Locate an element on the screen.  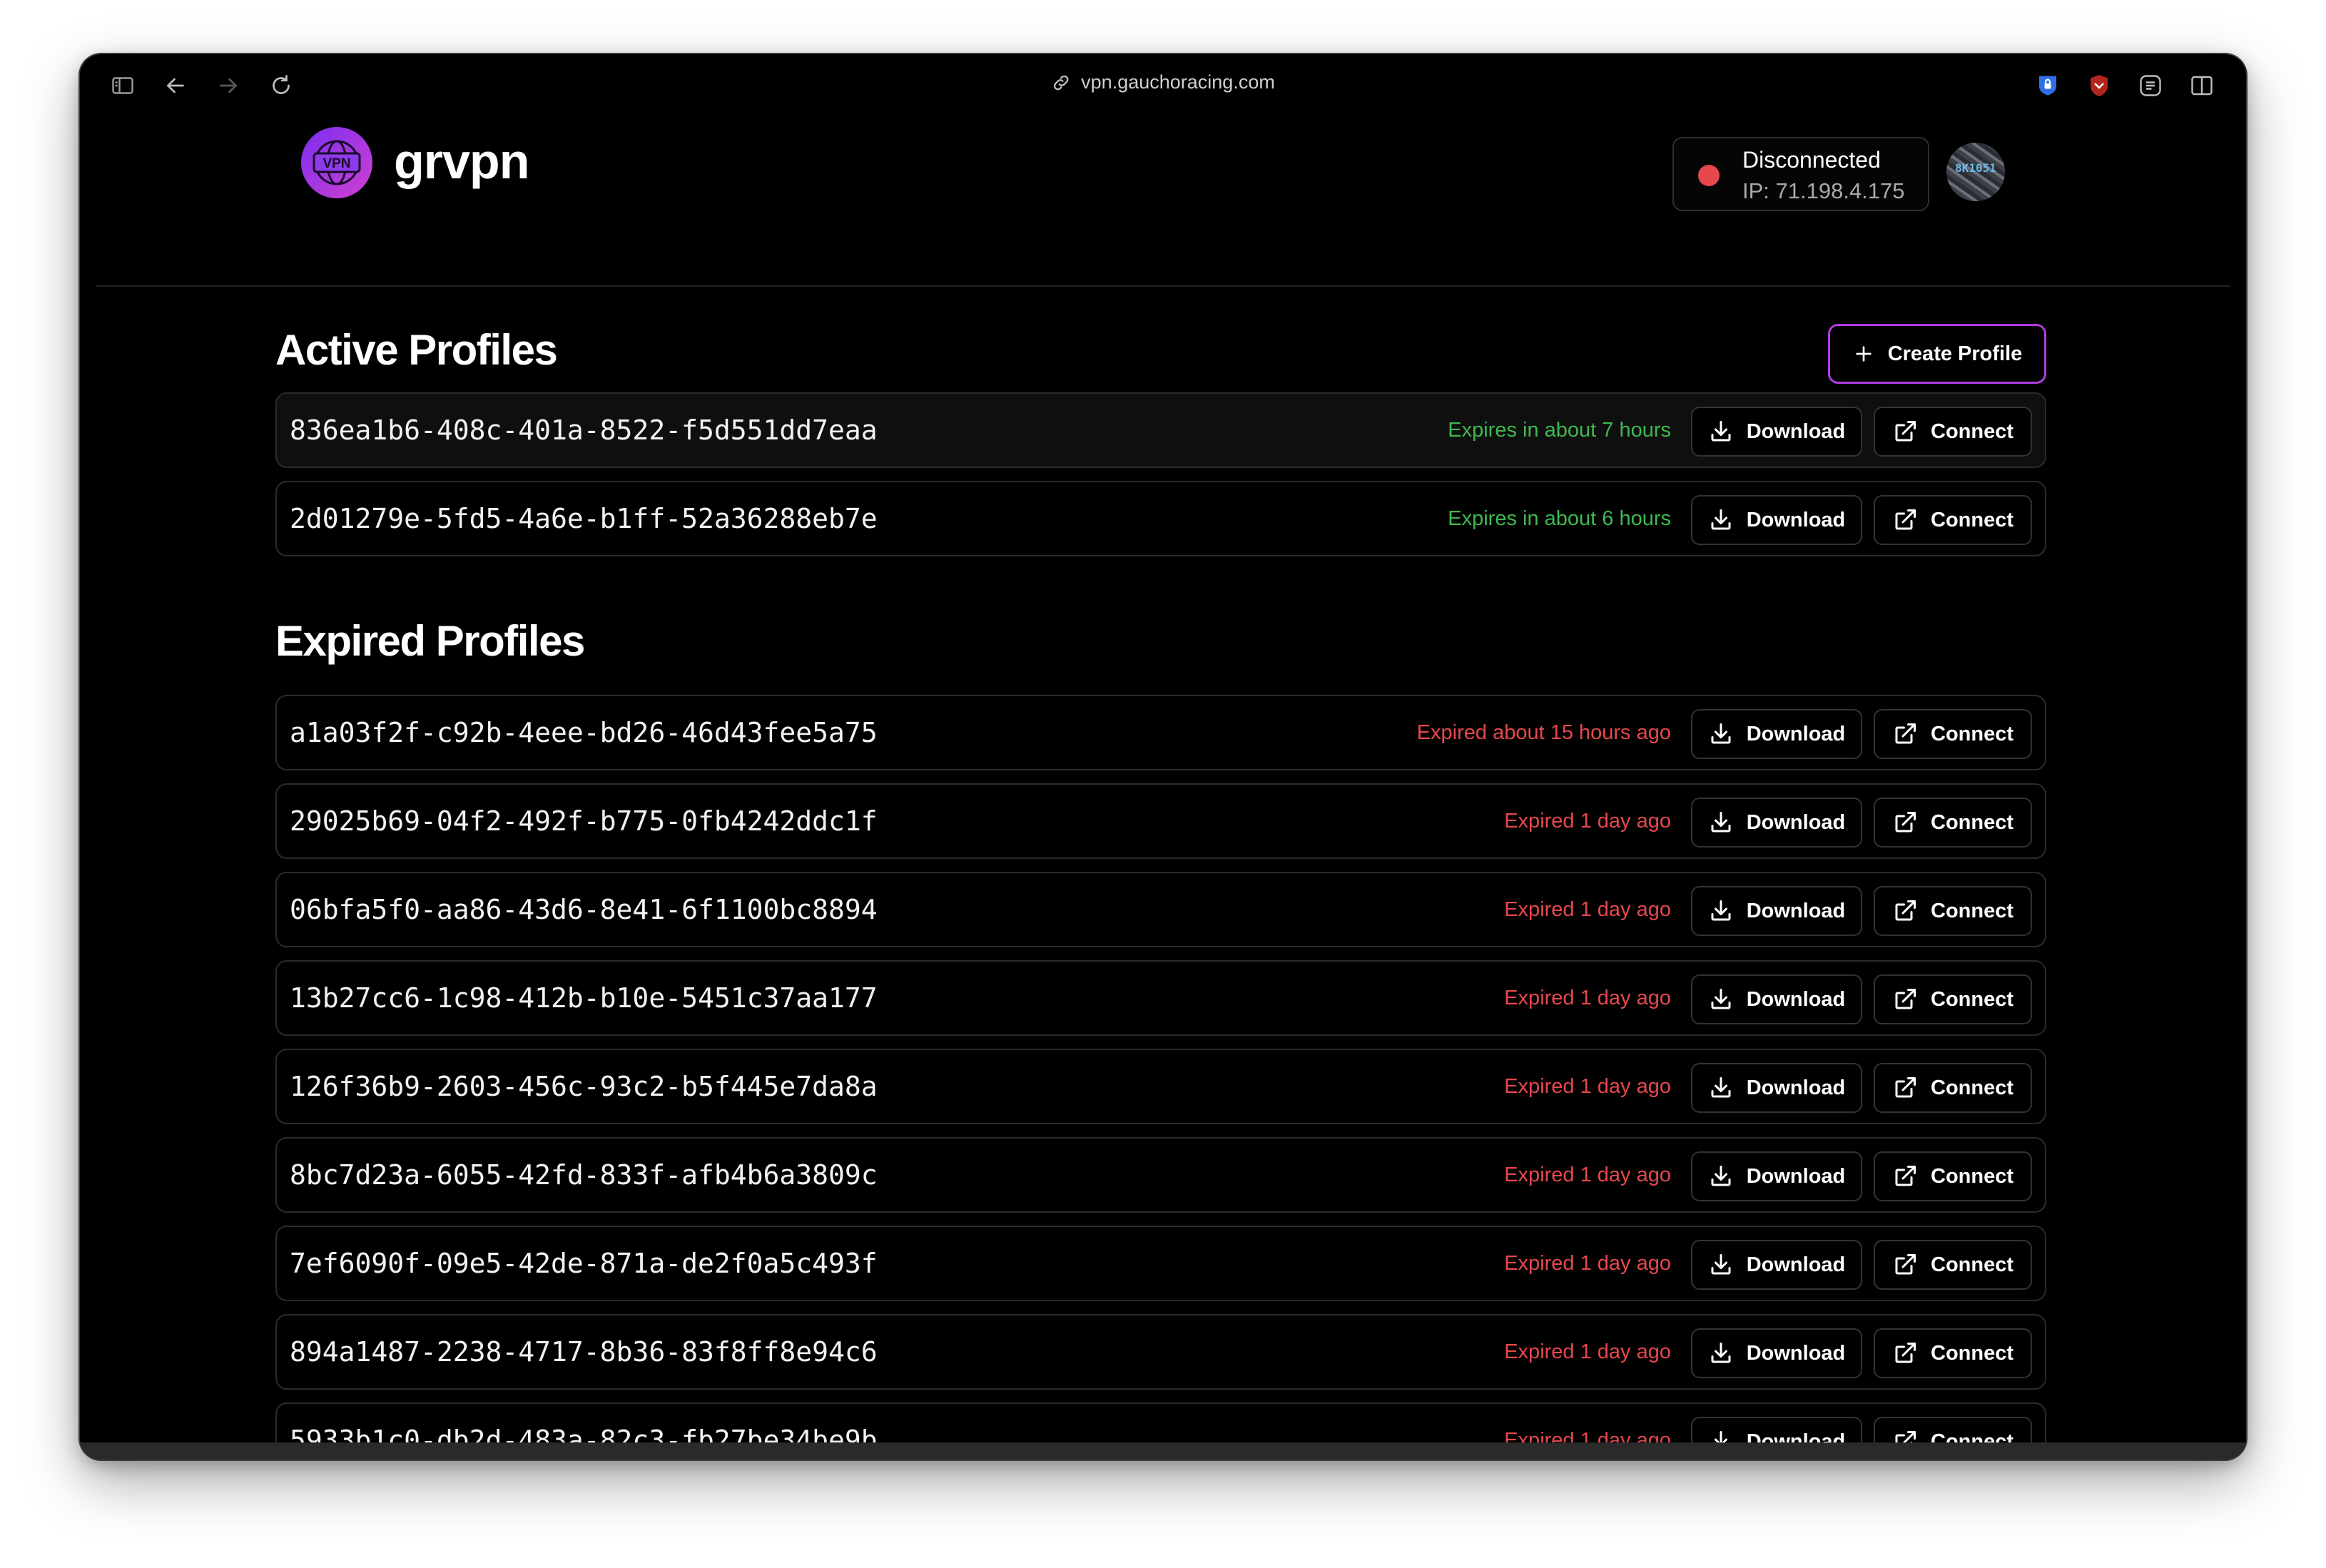
browser-toolbar: vpn.gauchoracing.com is located at coordinates (1163, 85).